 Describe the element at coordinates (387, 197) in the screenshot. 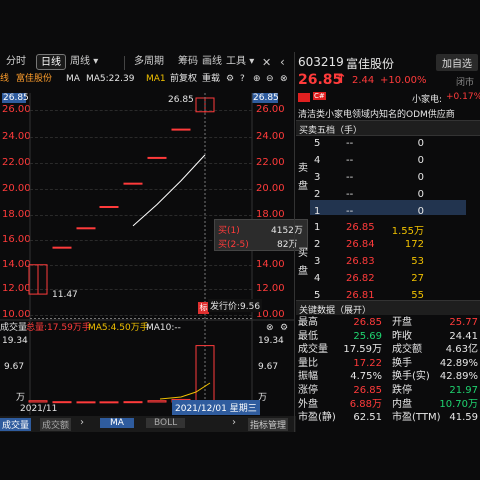

I see `orderbook-row-sells: 2 -- 0` at that location.